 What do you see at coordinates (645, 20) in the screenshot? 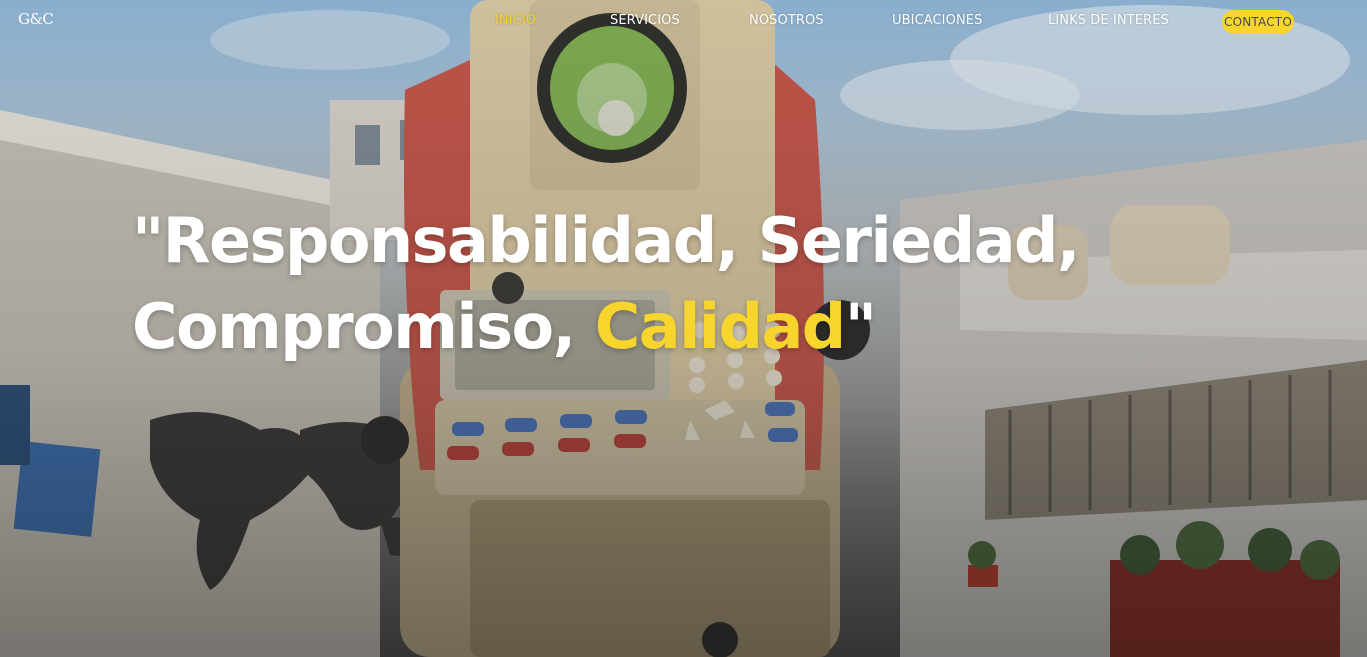
I see `nav-link-servicios: SERVICIOS` at bounding box center [645, 20].